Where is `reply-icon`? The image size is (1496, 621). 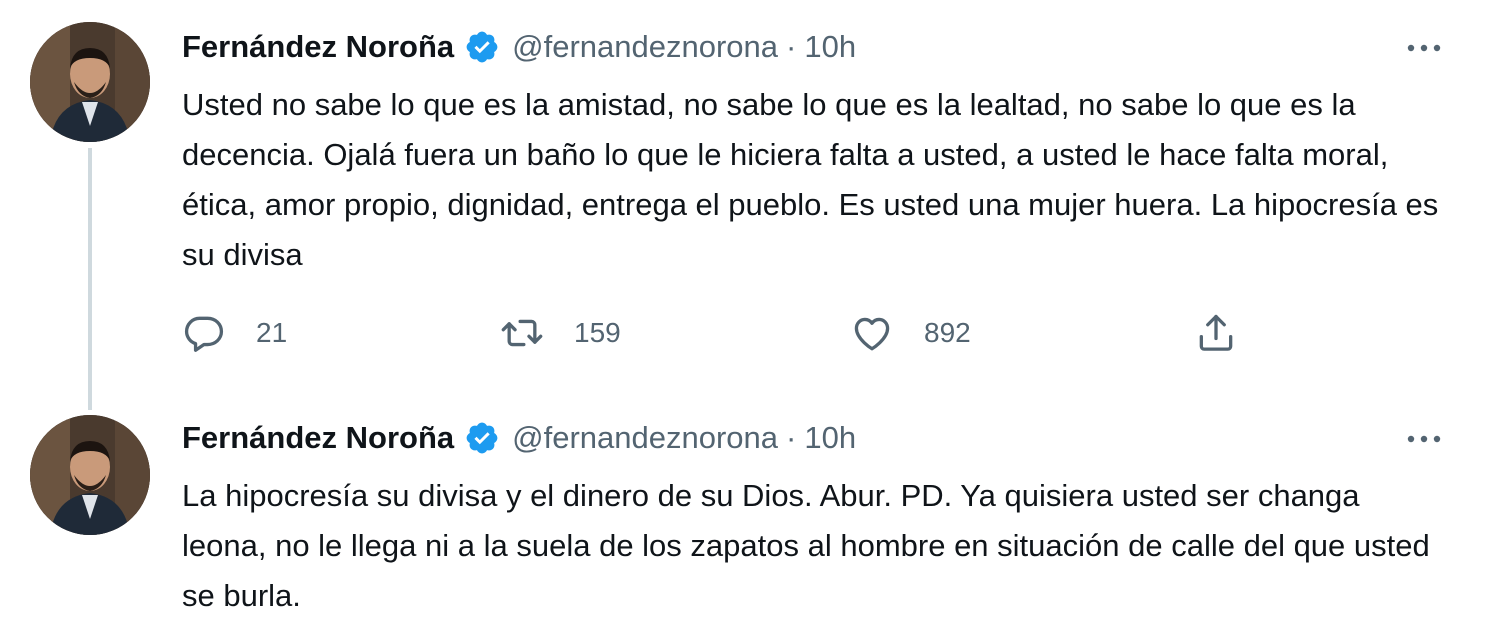 reply-icon is located at coordinates (204, 334).